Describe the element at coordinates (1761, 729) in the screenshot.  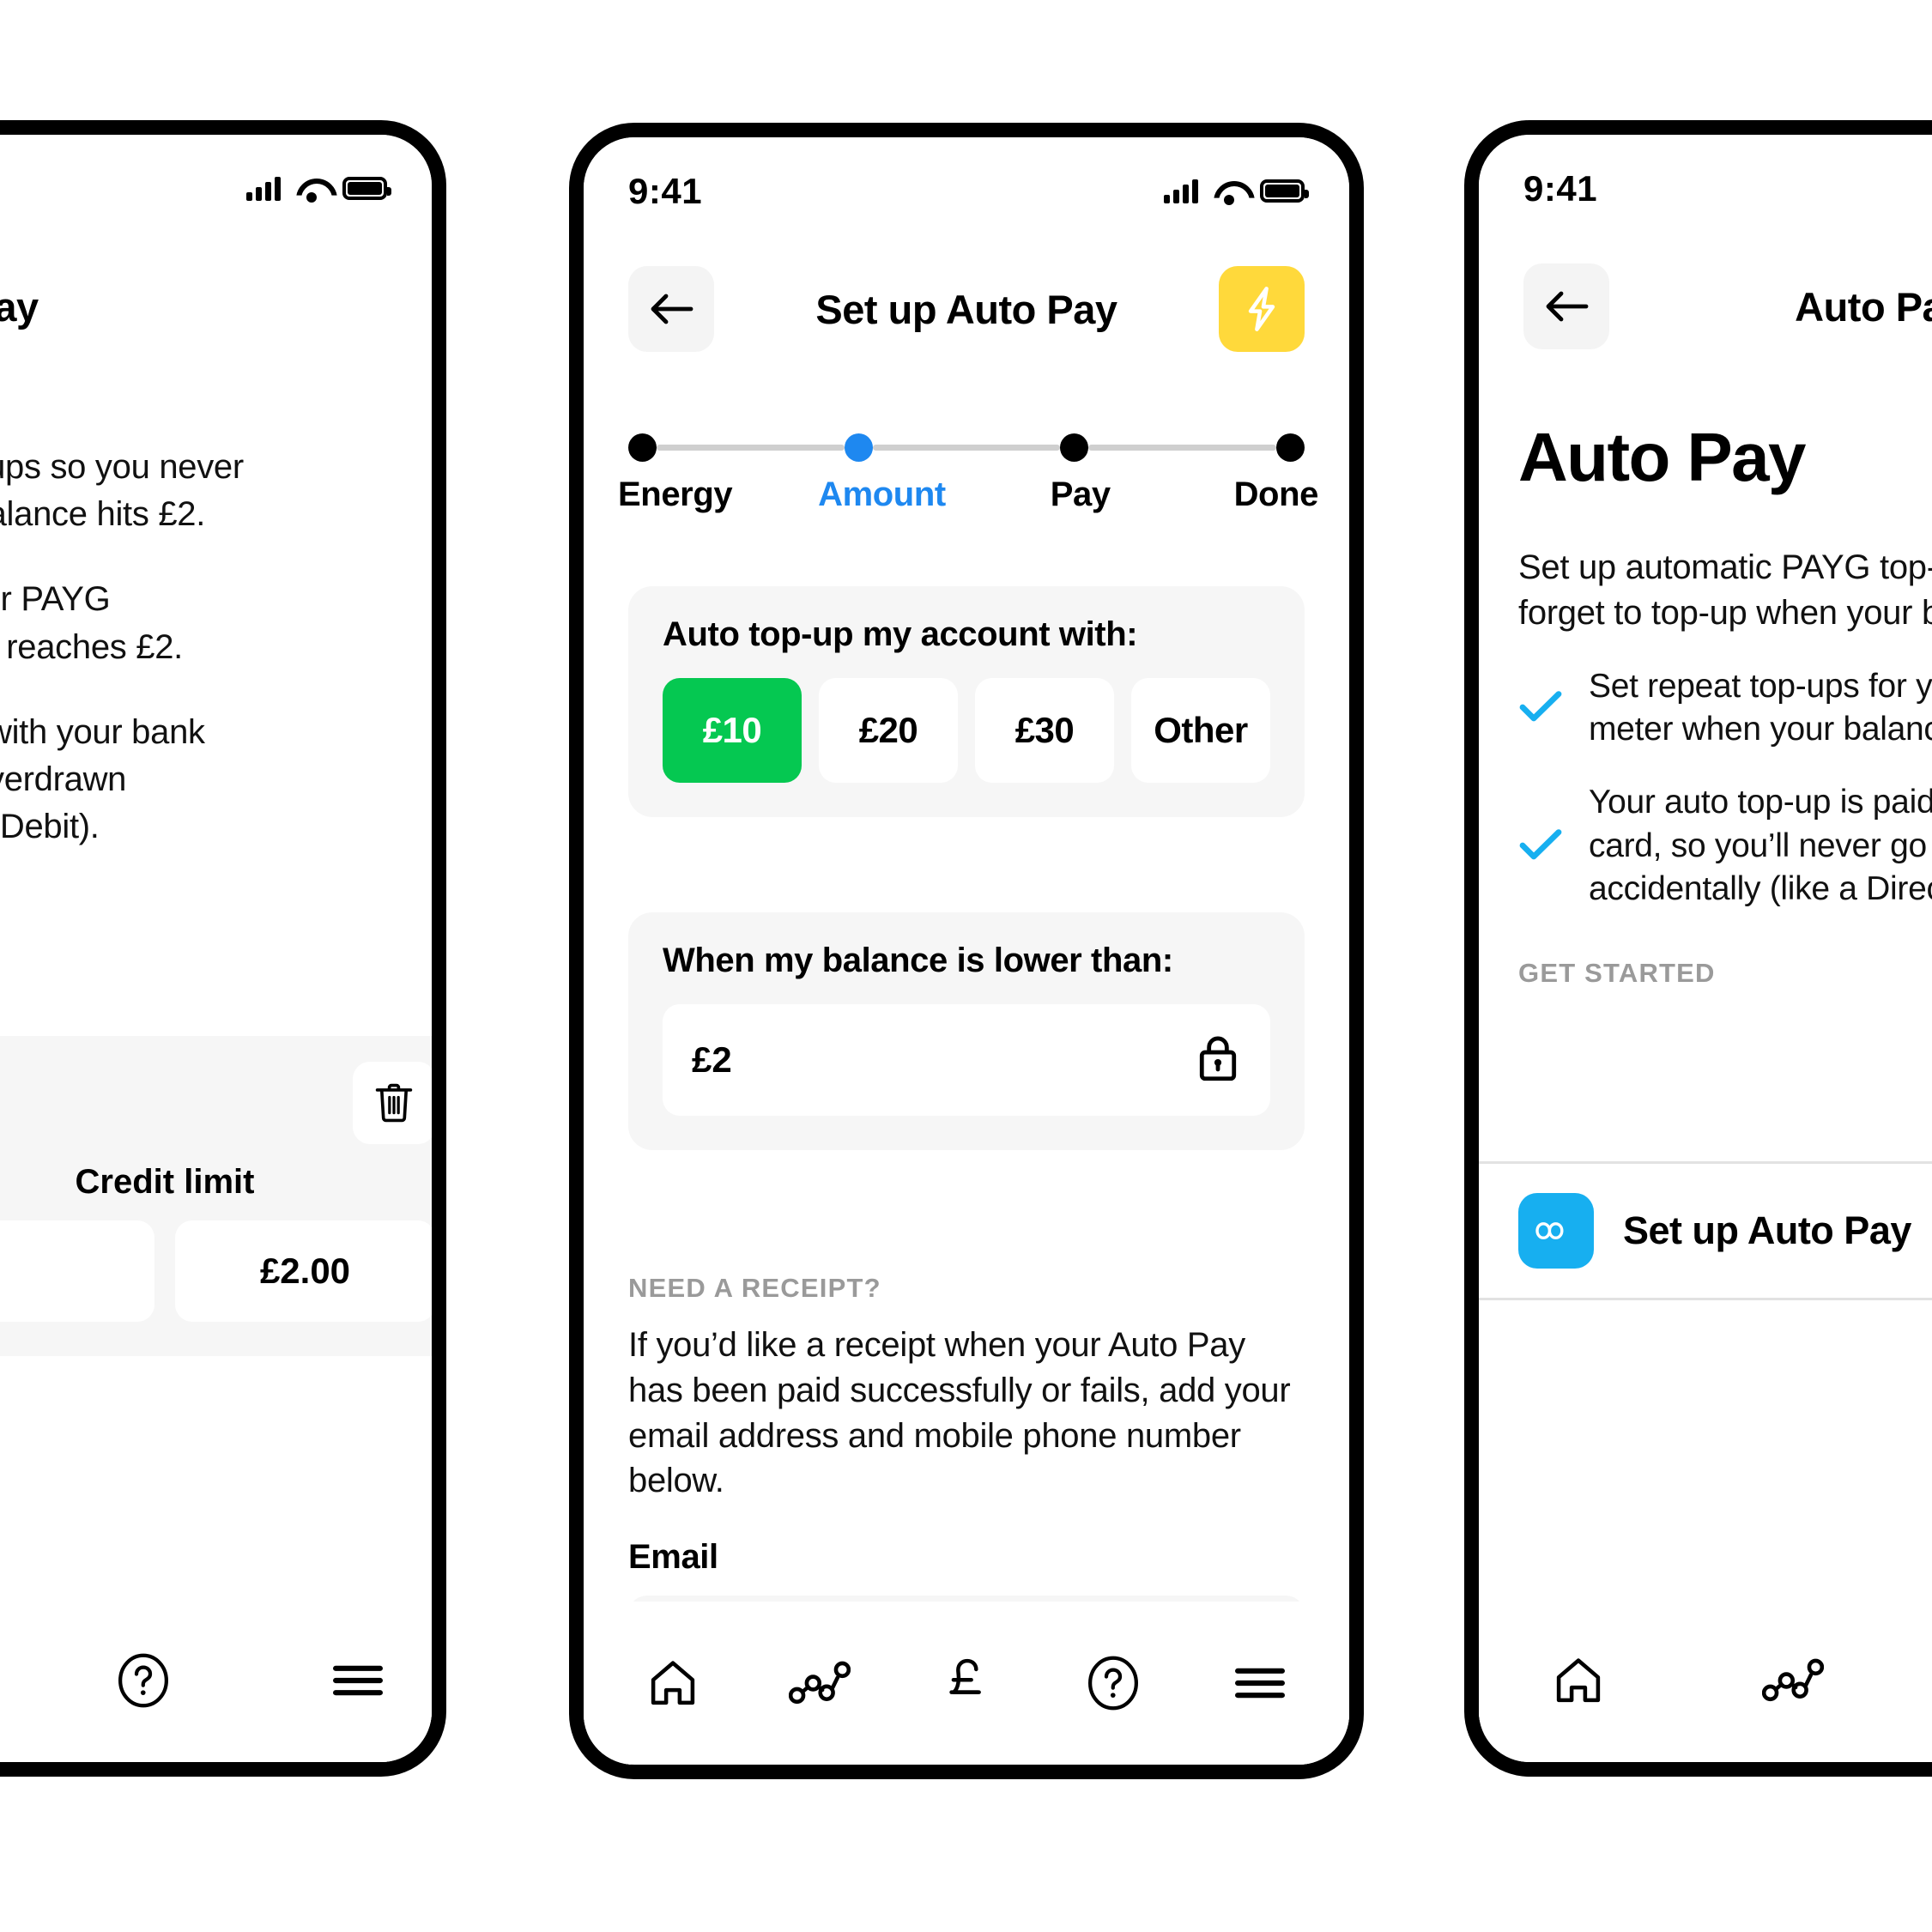
I see `benefit-1-line-2: meter when your balance` at that location.